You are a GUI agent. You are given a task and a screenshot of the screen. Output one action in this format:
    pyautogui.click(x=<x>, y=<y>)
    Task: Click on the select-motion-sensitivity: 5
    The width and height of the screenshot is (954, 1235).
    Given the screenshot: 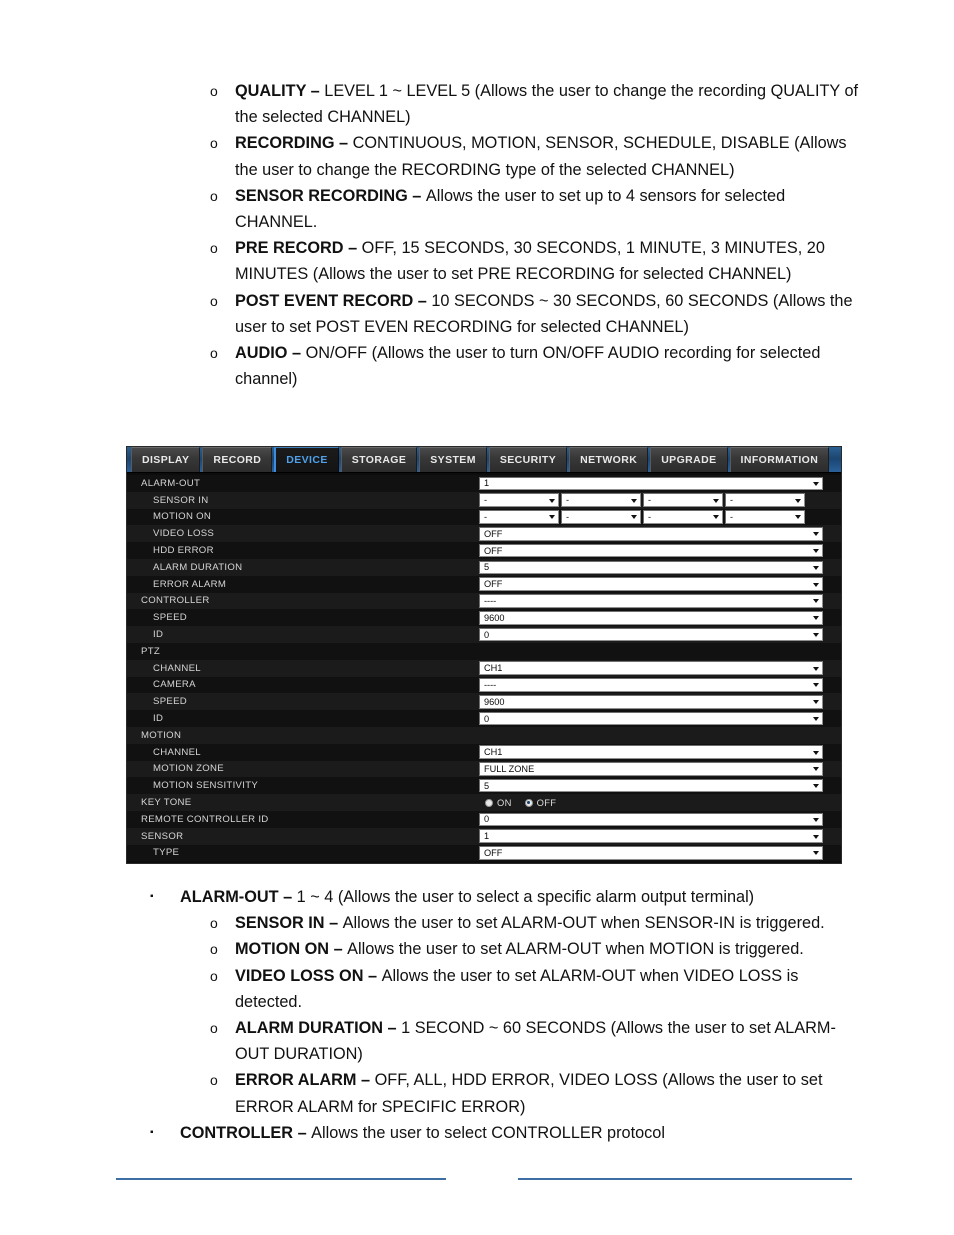 What is the action you would take?
    pyautogui.click(x=651, y=785)
    